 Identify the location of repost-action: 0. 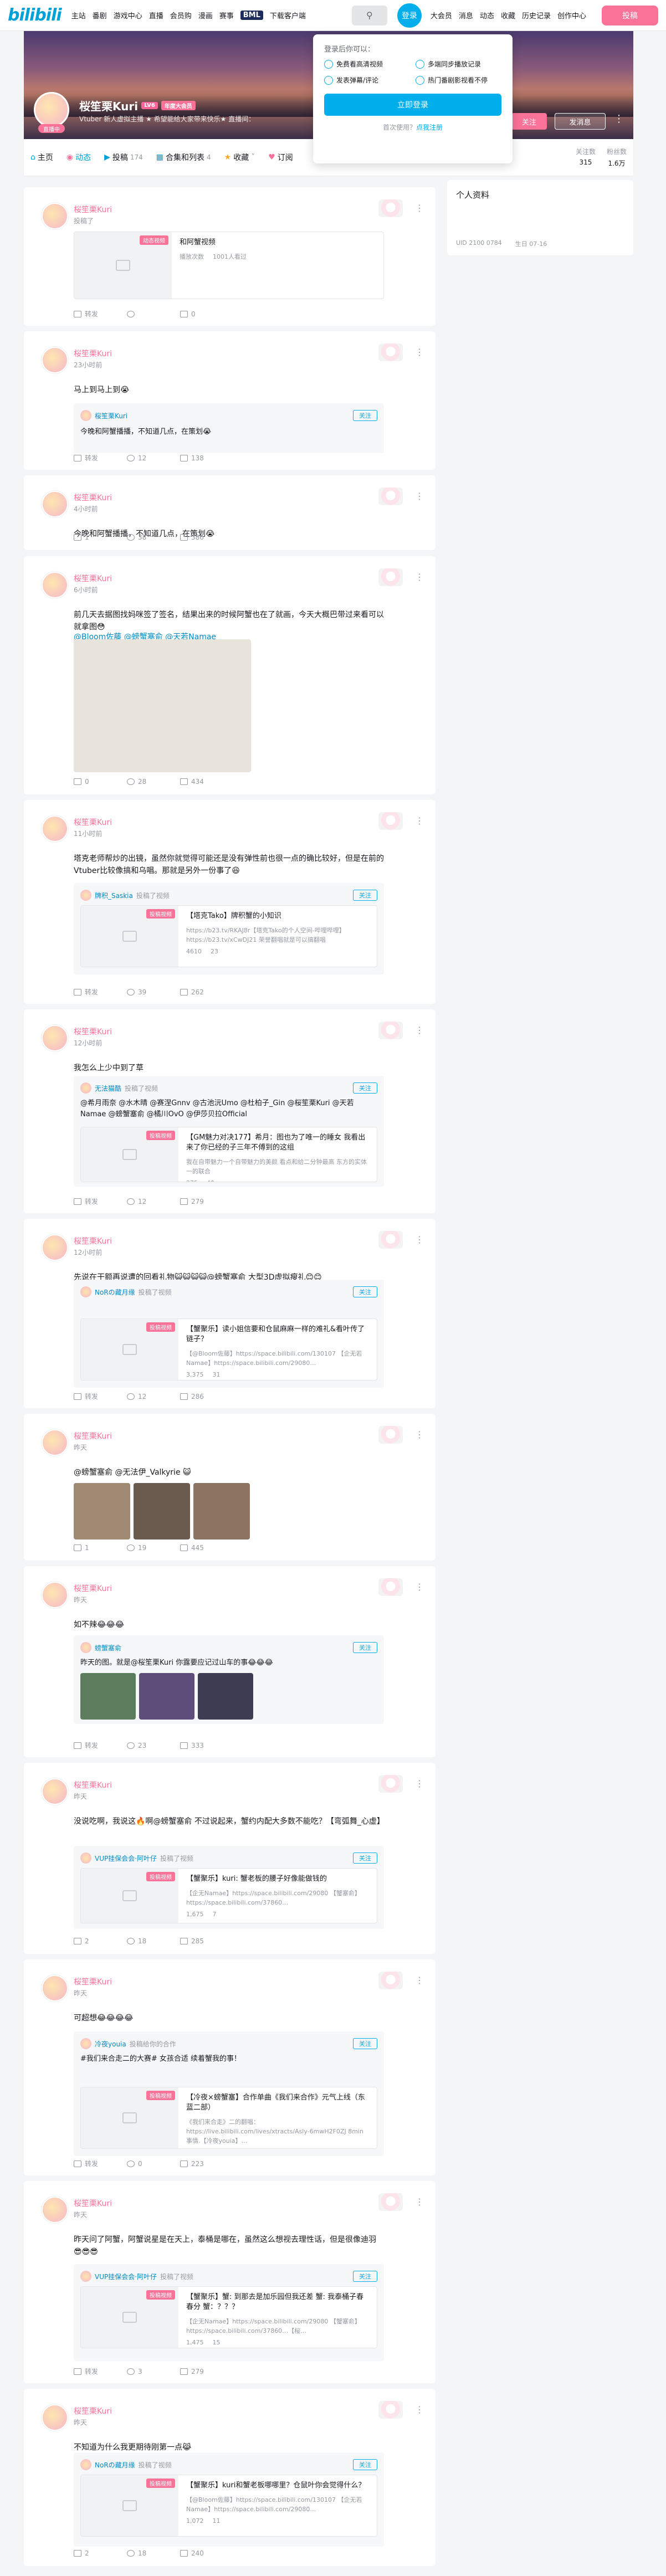
(100, 782).